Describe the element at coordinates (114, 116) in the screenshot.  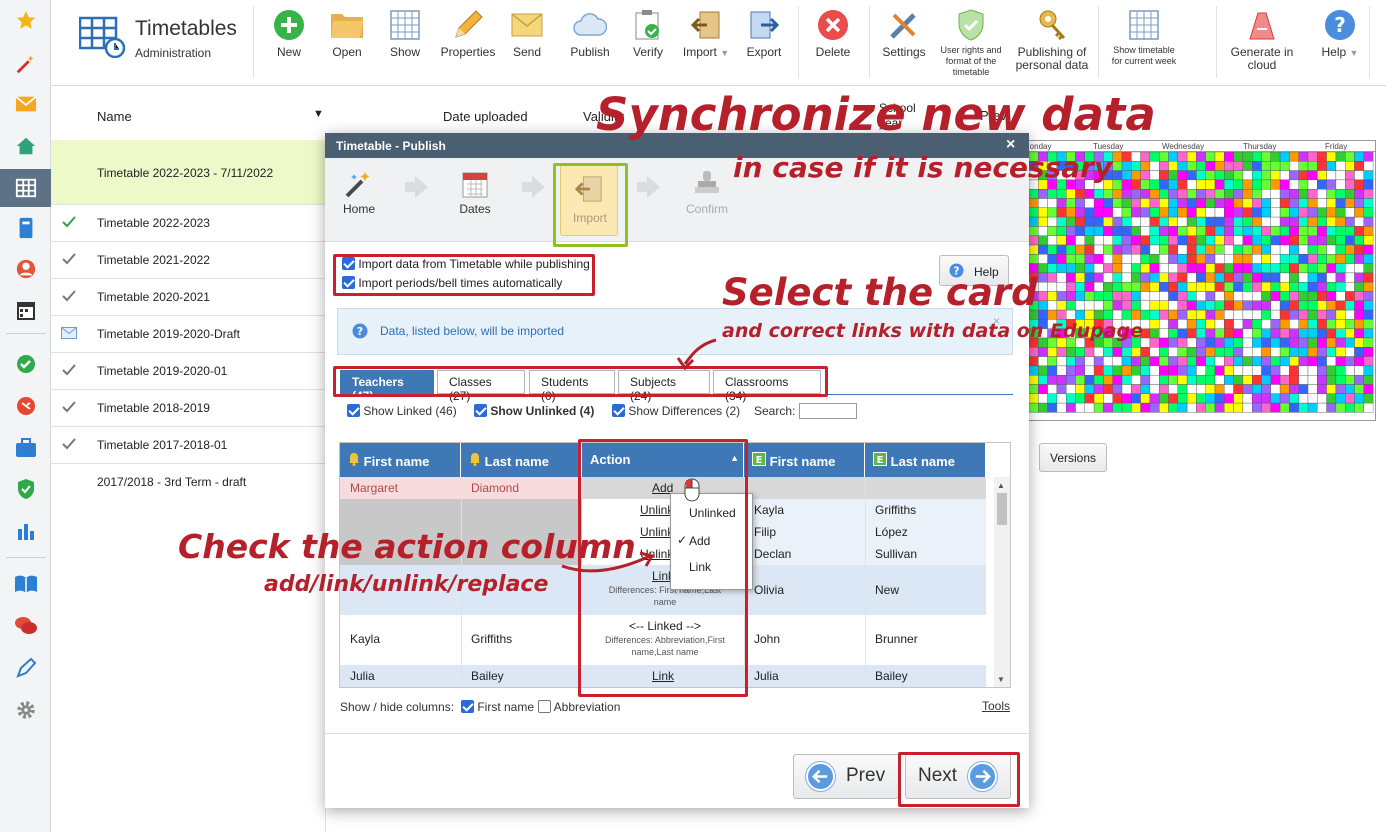
I see `column-header-name: Name` at that location.